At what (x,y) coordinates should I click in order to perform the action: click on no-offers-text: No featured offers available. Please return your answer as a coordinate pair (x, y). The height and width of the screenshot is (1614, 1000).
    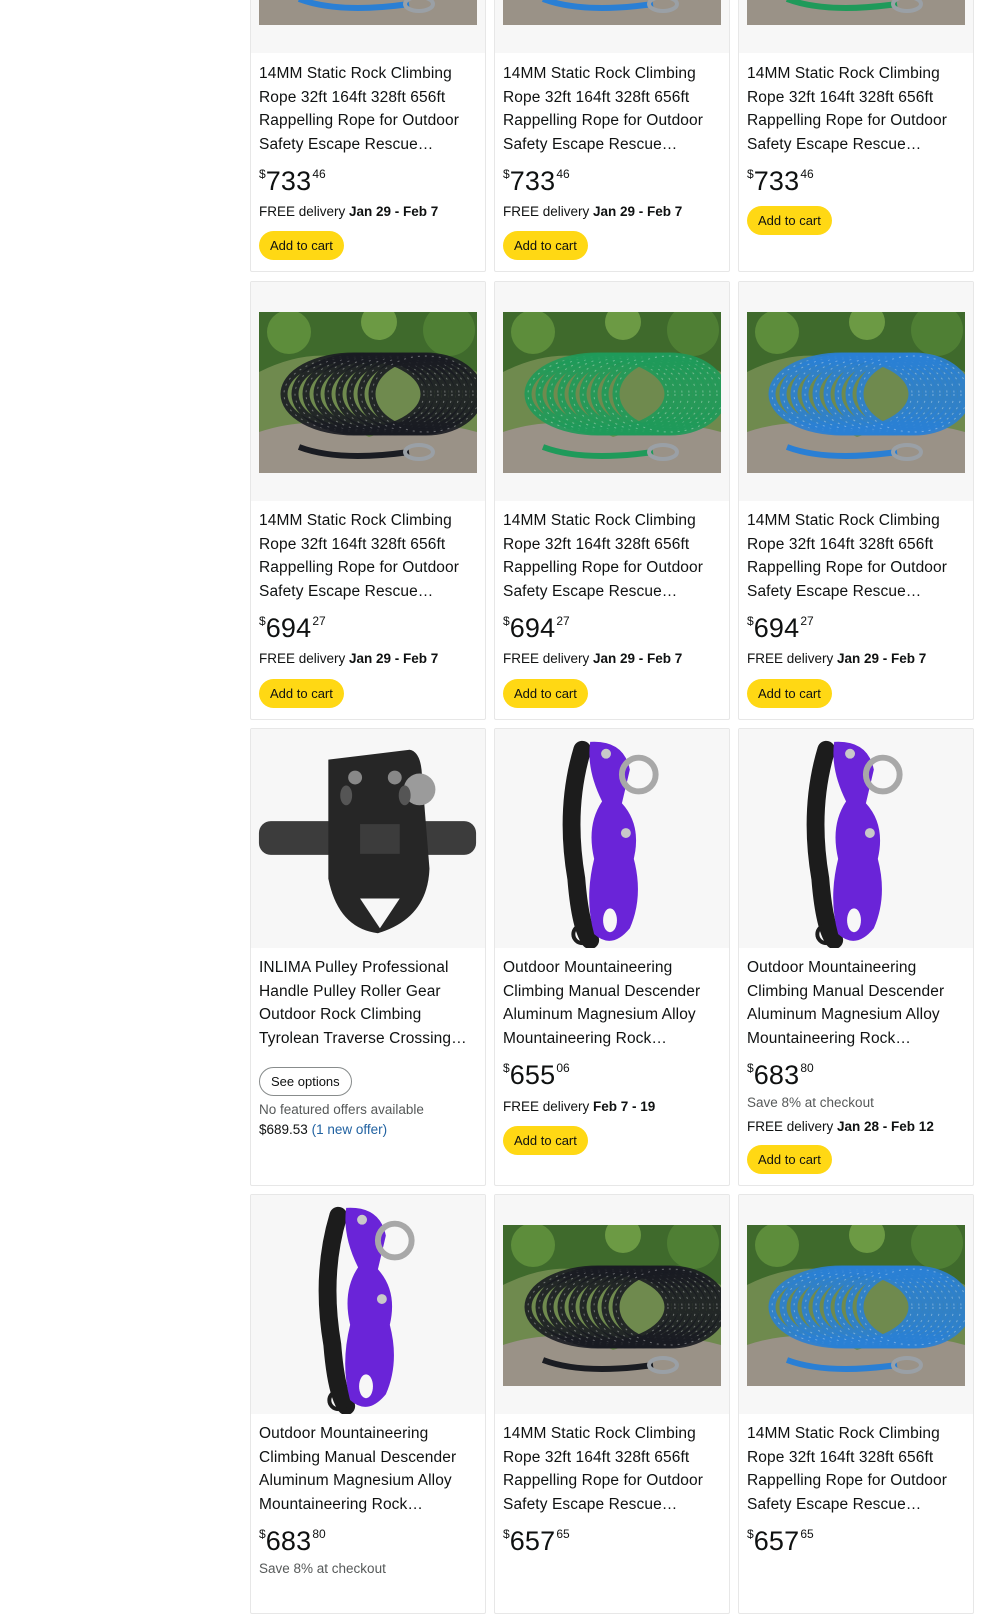
    Looking at the image, I should click on (341, 1109).